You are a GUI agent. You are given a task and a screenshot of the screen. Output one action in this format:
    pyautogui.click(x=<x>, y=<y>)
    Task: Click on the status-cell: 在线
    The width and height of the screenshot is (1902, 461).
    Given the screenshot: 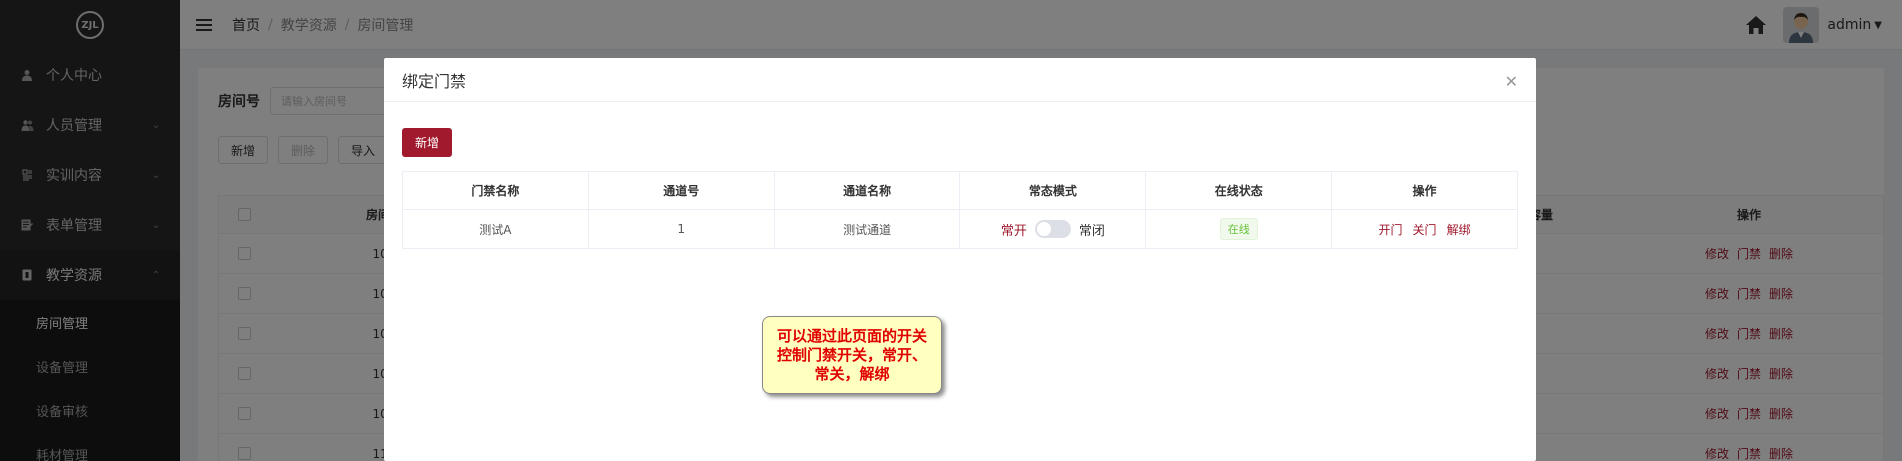 What is the action you would take?
    pyautogui.click(x=1239, y=229)
    